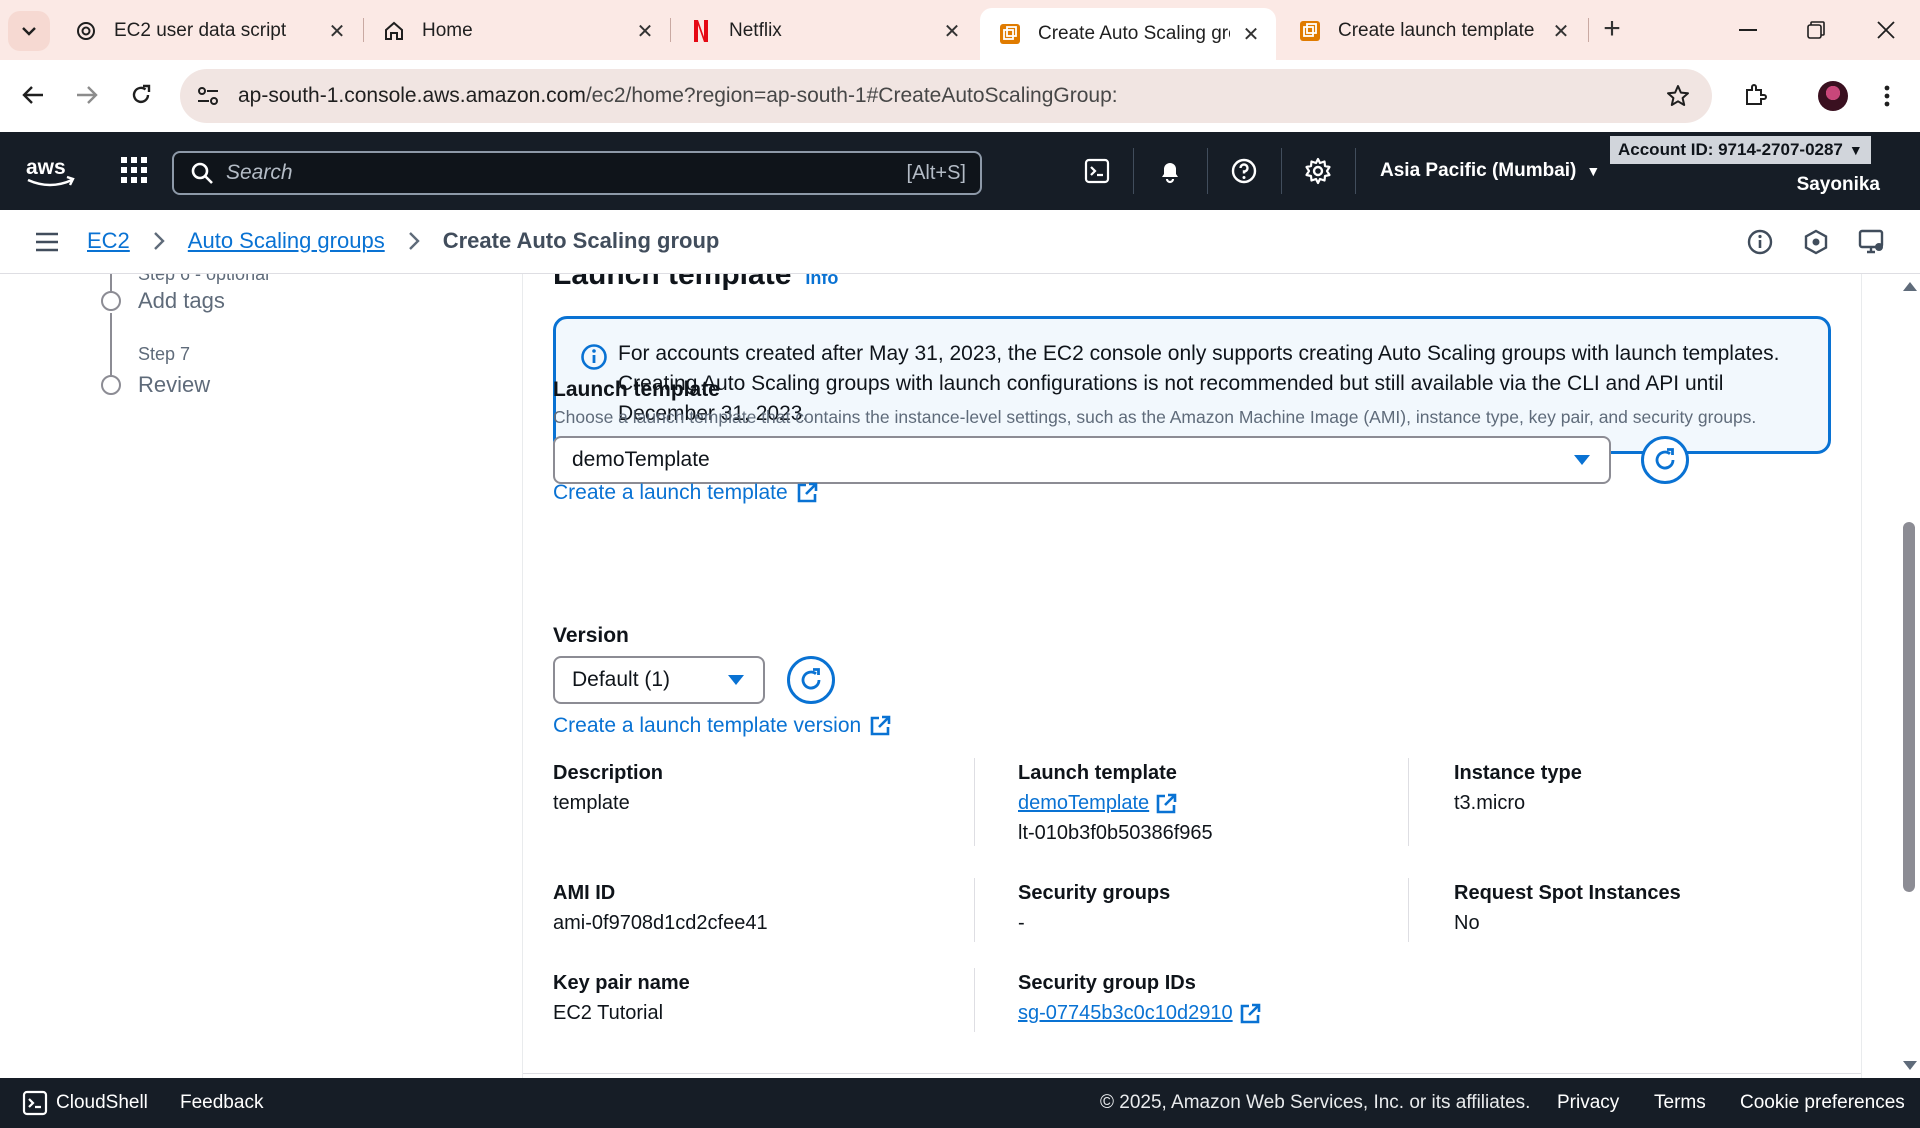 This screenshot has height=1128, width=1920. What do you see at coordinates (1886, 30) in the screenshot?
I see `close-window-button` at bounding box center [1886, 30].